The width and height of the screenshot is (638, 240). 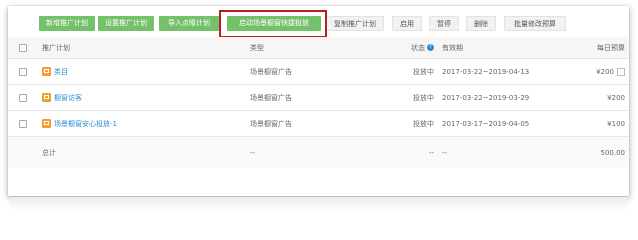 What do you see at coordinates (493, 123) in the screenshot?
I see `period-cell: 2017-03-17~2019-04-05` at bounding box center [493, 123].